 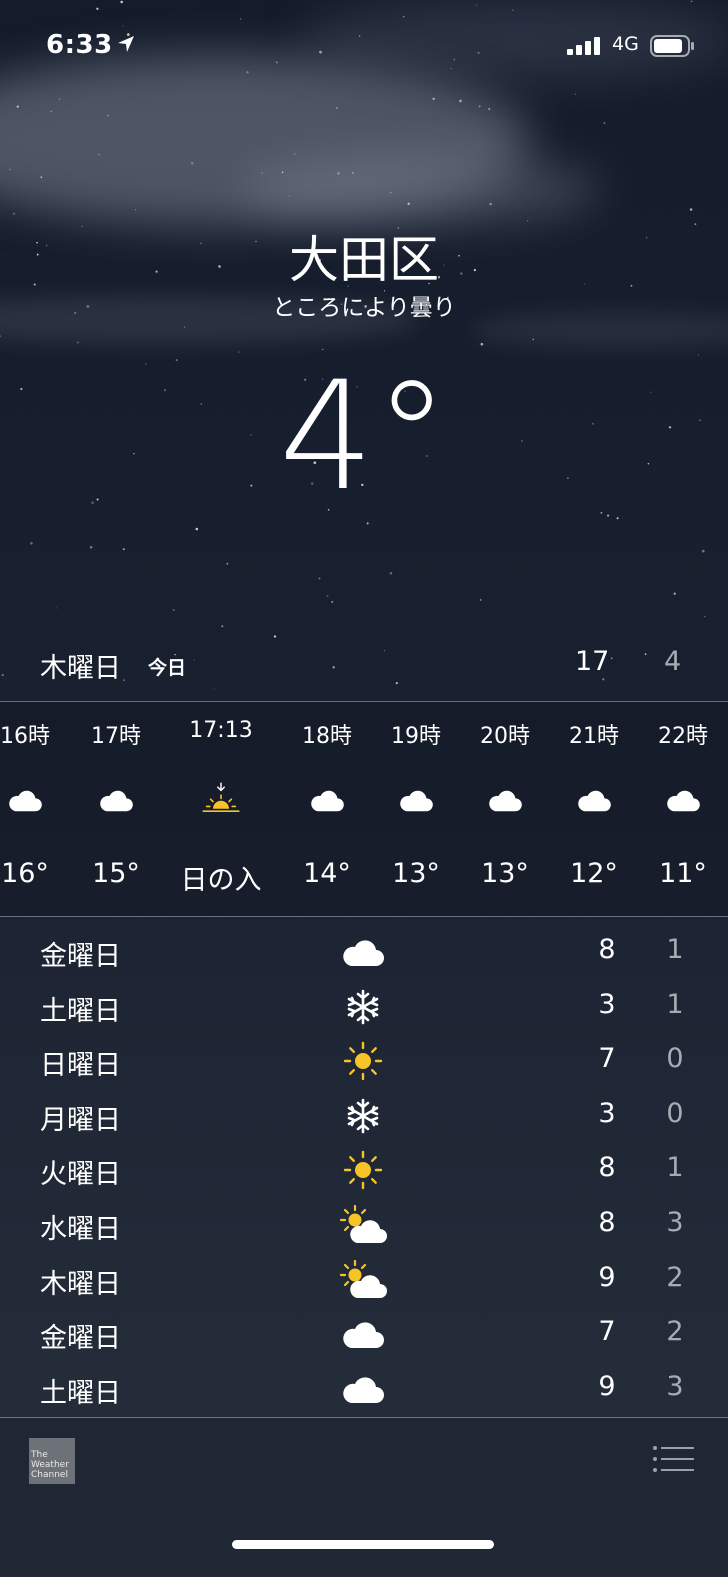 What do you see at coordinates (221, 800) in the screenshot?
I see `sunset-icon` at bounding box center [221, 800].